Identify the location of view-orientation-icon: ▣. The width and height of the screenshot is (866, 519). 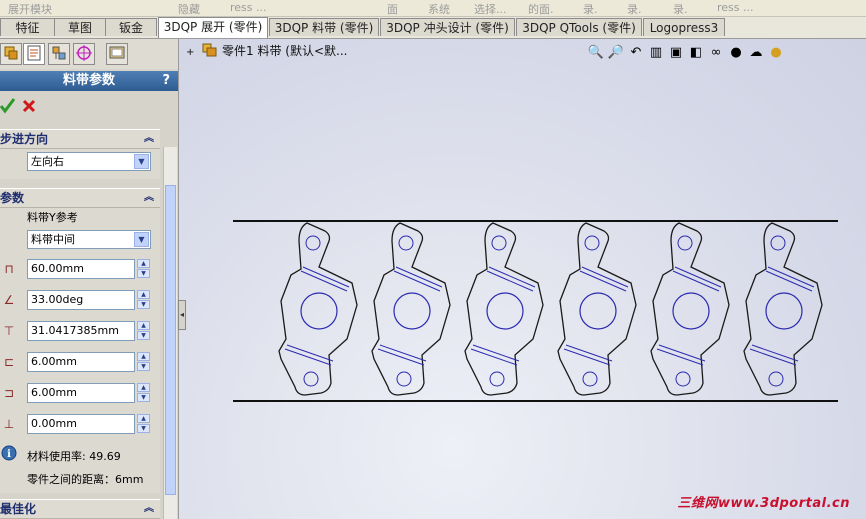
(676, 52).